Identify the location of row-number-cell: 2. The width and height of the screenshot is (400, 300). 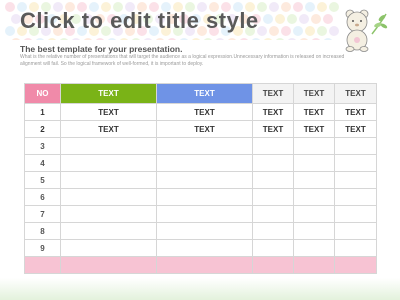
(42, 129).